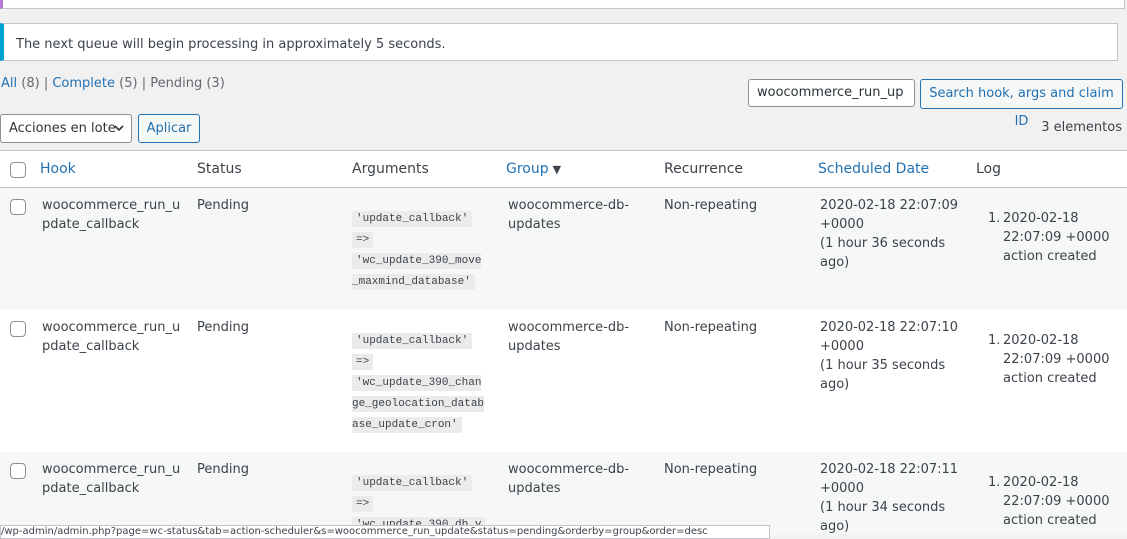 The height and width of the screenshot is (539, 1127). I want to click on status-filters: All (8) | Complete (5) | Pending (3), so click(113, 83).